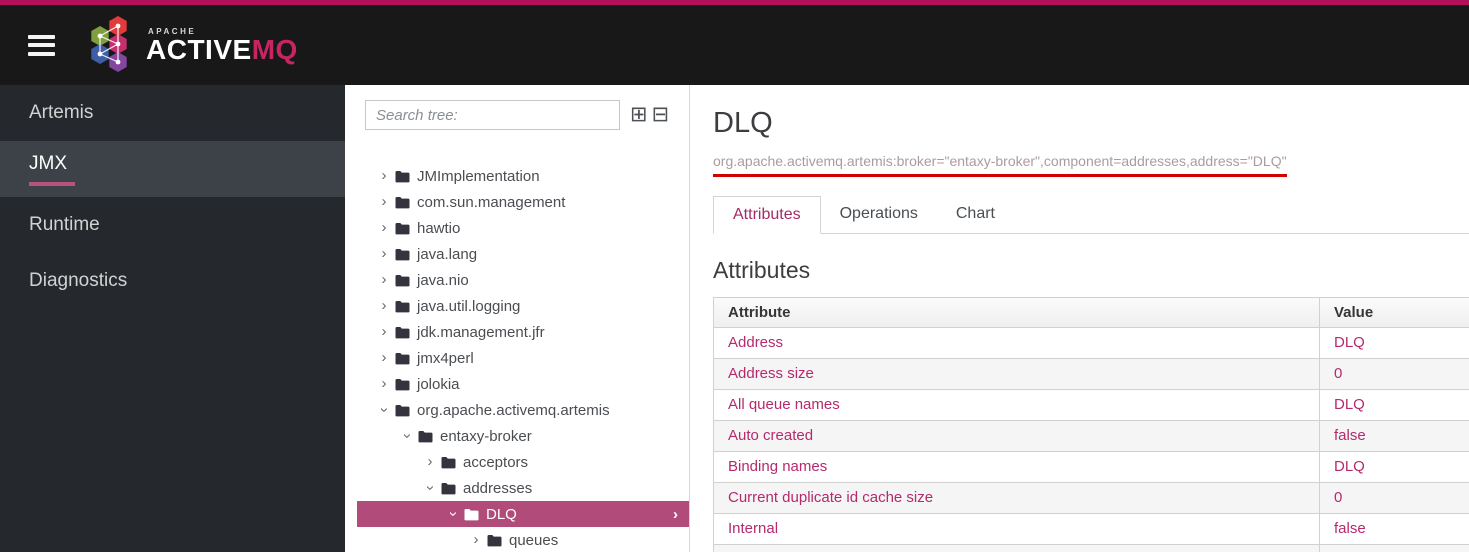  What do you see at coordinates (64, 224) in the screenshot?
I see `sidebar-item-label: Runtime` at bounding box center [64, 224].